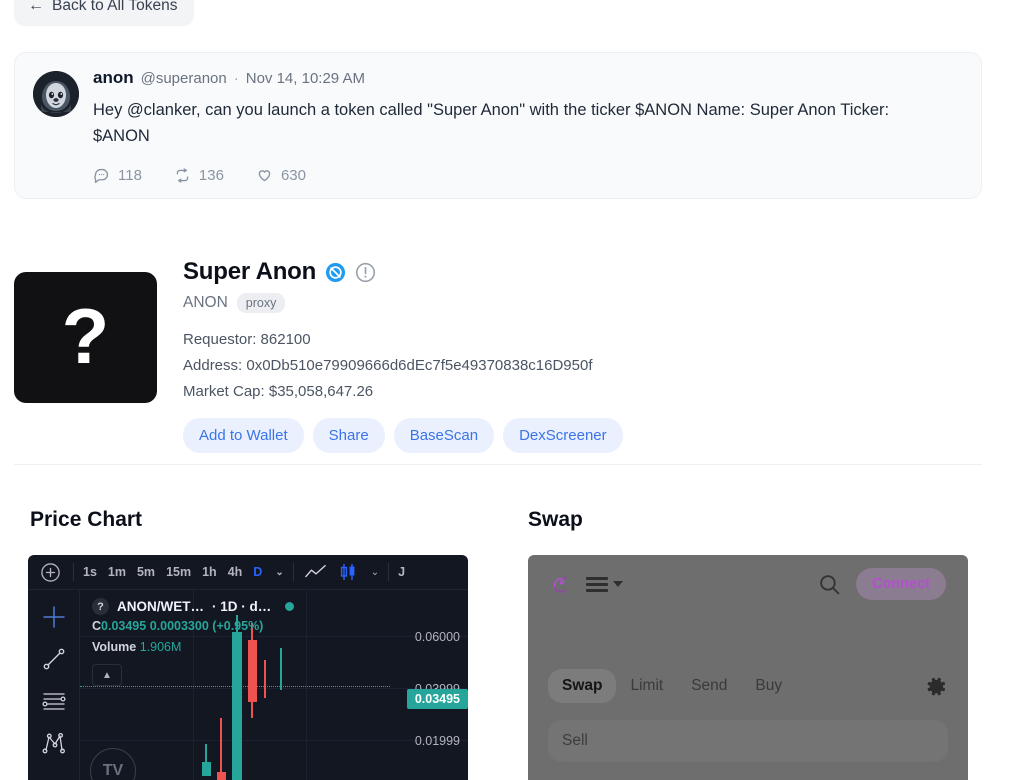 The image size is (1015, 780). What do you see at coordinates (709, 686) in the screenshot?
I see `tab-send: Send` at bounding box center [709, 686].